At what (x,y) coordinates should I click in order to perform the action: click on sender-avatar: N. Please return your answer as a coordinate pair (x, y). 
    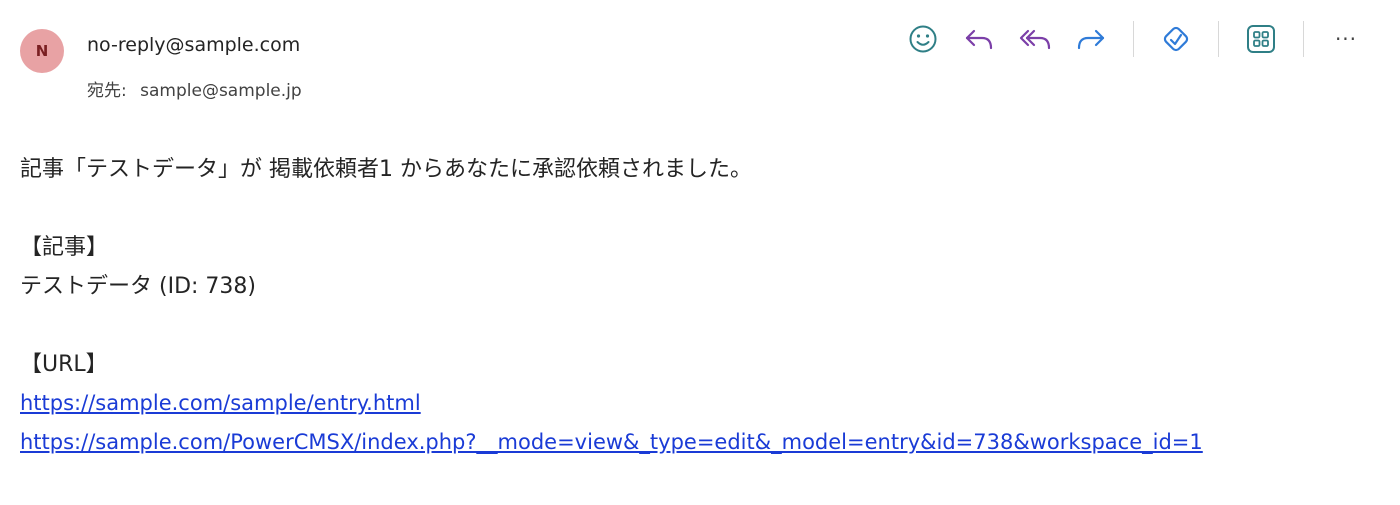
    Looking at the image, I should click on (42, 51).